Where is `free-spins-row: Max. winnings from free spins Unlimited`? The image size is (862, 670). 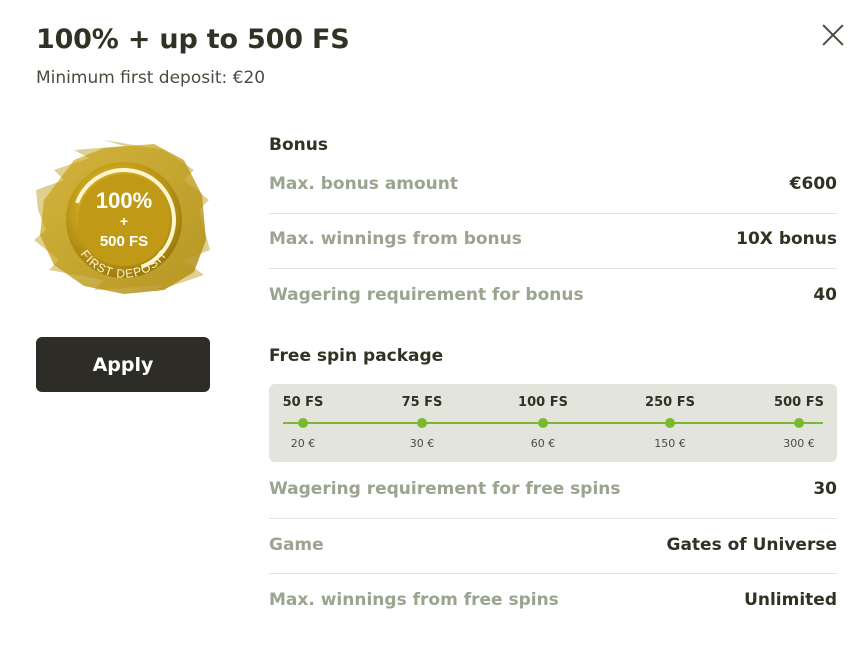 free-spins-row: Max. winnings from free spins Unlimited is located at coordinates (553, 600).